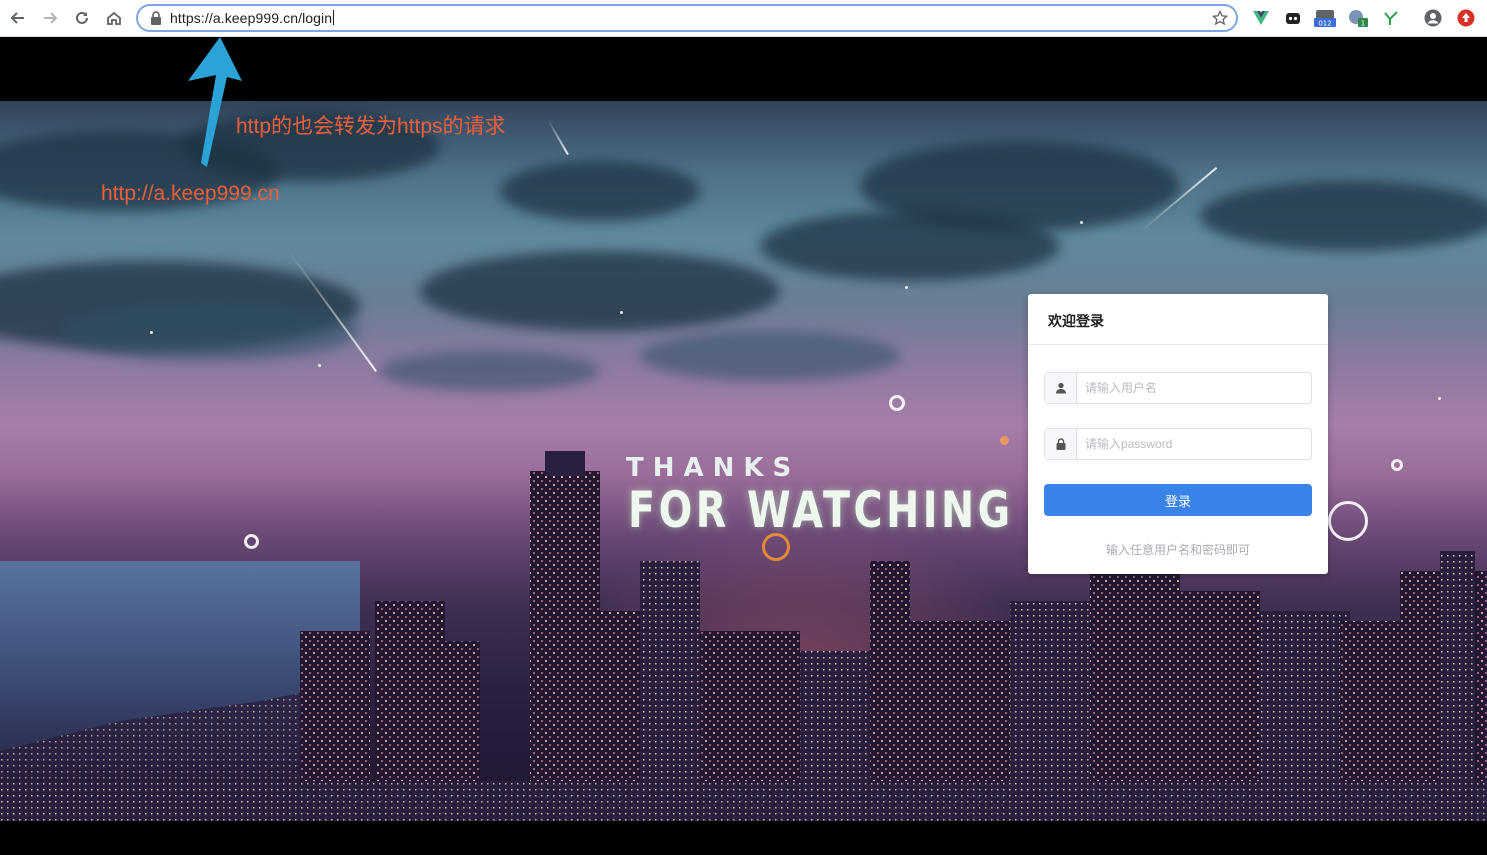 The width and height of the screenshot is (1487, 855). I want to click on forward-arrow-icon, so click(51, 18).